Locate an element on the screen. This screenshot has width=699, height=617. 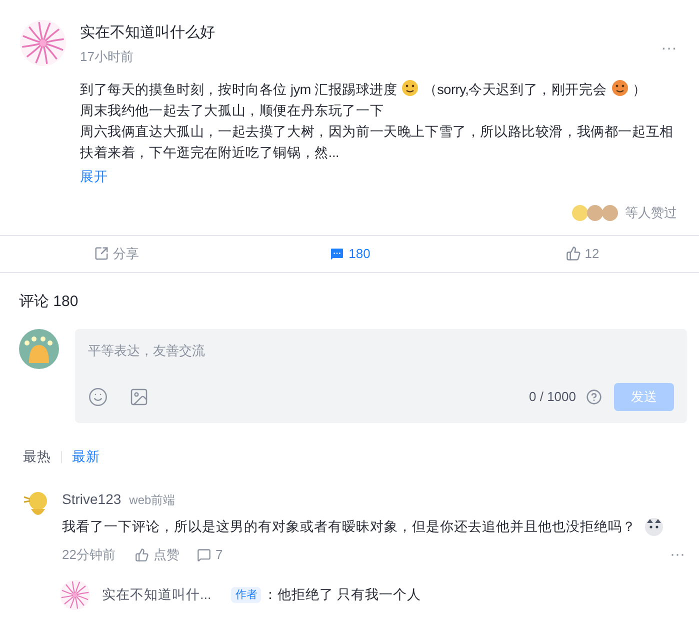
reply-avatar is located at coordinates (75, 595).